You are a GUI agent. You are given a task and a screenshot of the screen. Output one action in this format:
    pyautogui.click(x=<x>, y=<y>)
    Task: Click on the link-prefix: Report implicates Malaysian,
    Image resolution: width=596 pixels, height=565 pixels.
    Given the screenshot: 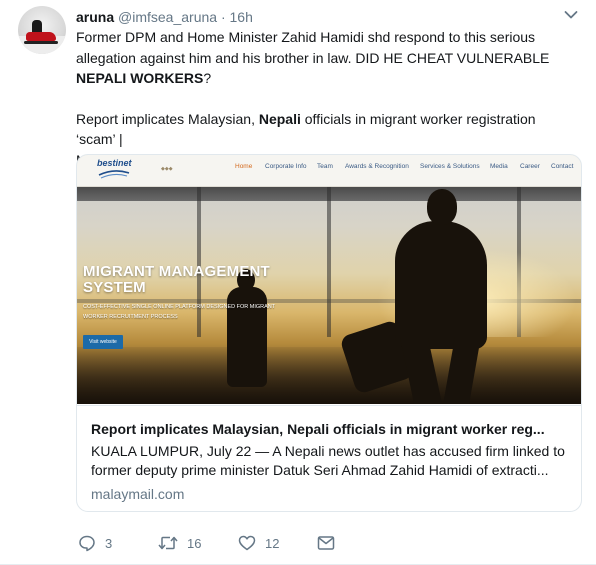 What is the action you would take?
    pyautogui.click(x=167, y=118)
    